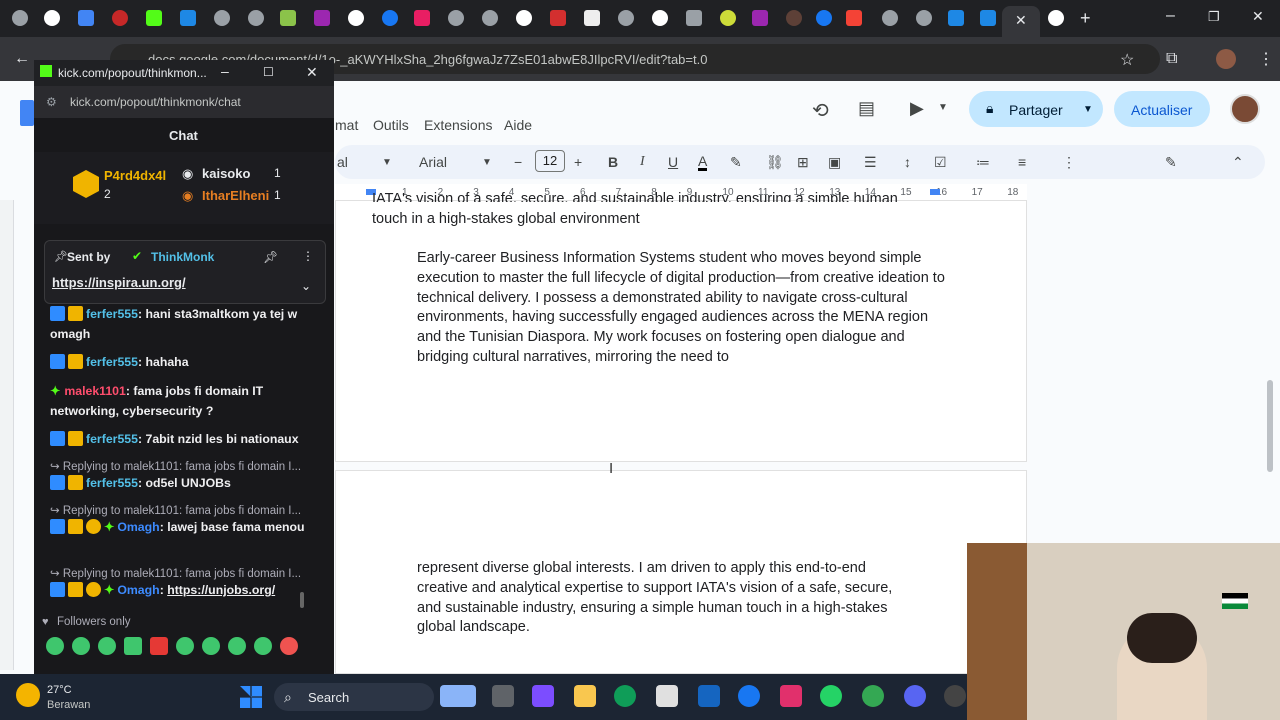 The width and height of the screenshot is (1280, 720). What do you see at coordinates (22, 59) in the screenshot?
I see `back-icon: ←` at bounding box center [22, 59].